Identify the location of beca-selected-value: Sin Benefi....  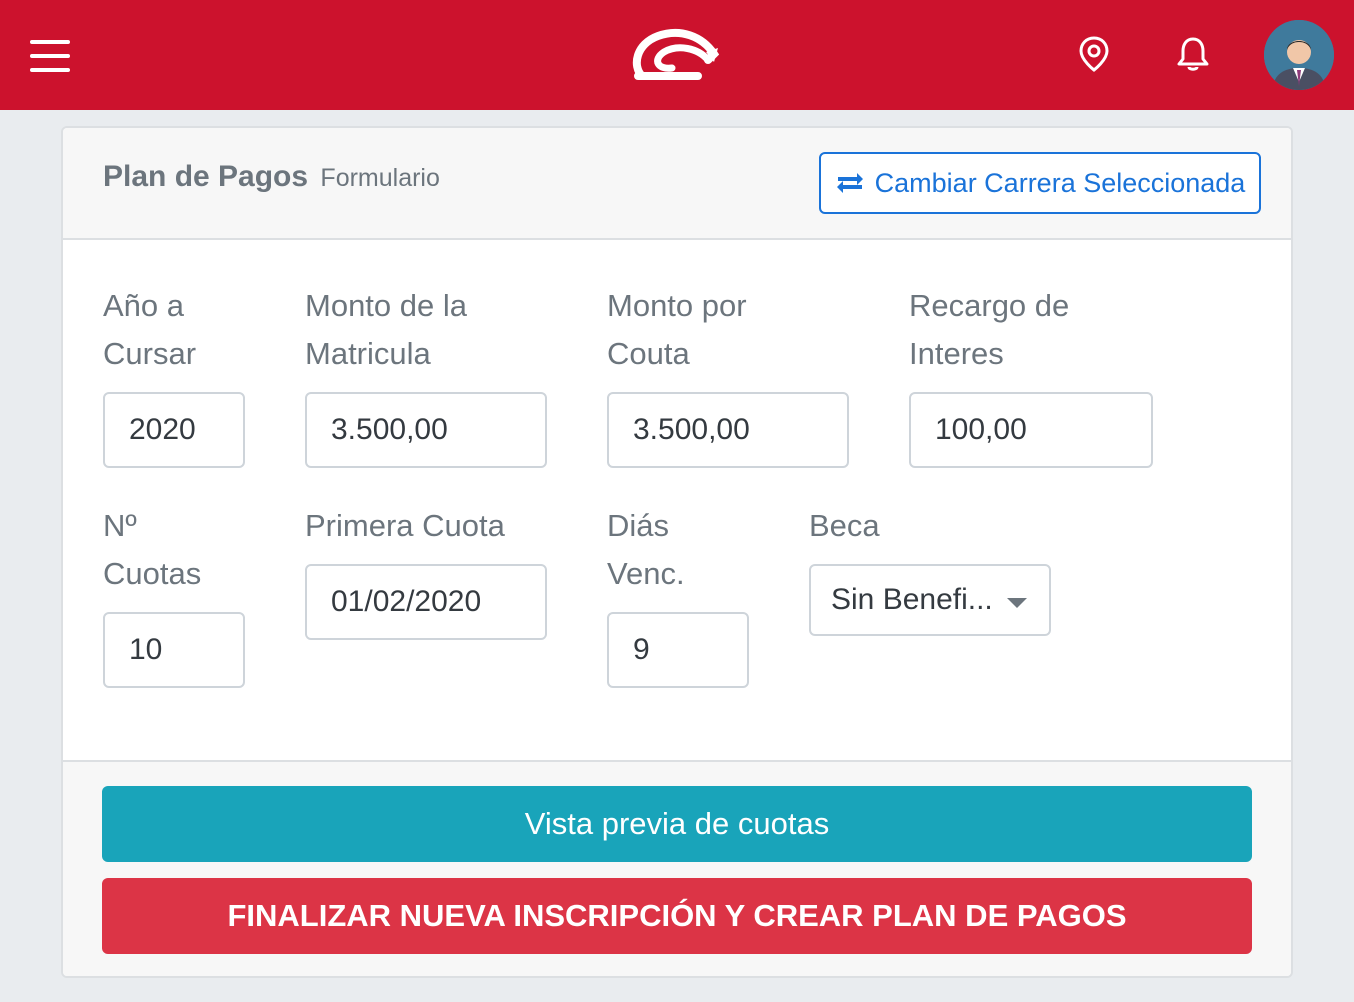
(912, 599).